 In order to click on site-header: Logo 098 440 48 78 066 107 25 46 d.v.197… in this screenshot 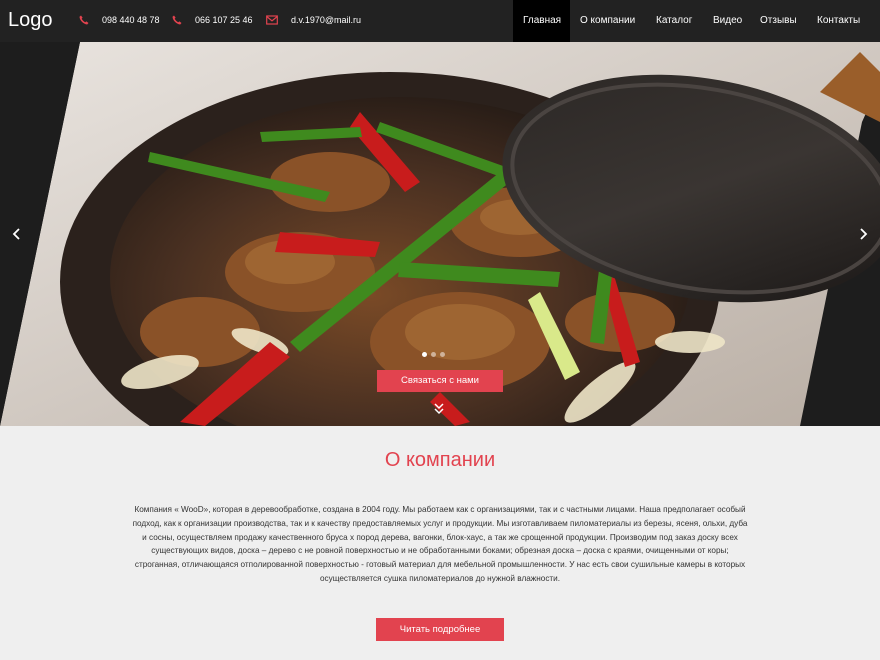, I will do `click(440, 21)`.